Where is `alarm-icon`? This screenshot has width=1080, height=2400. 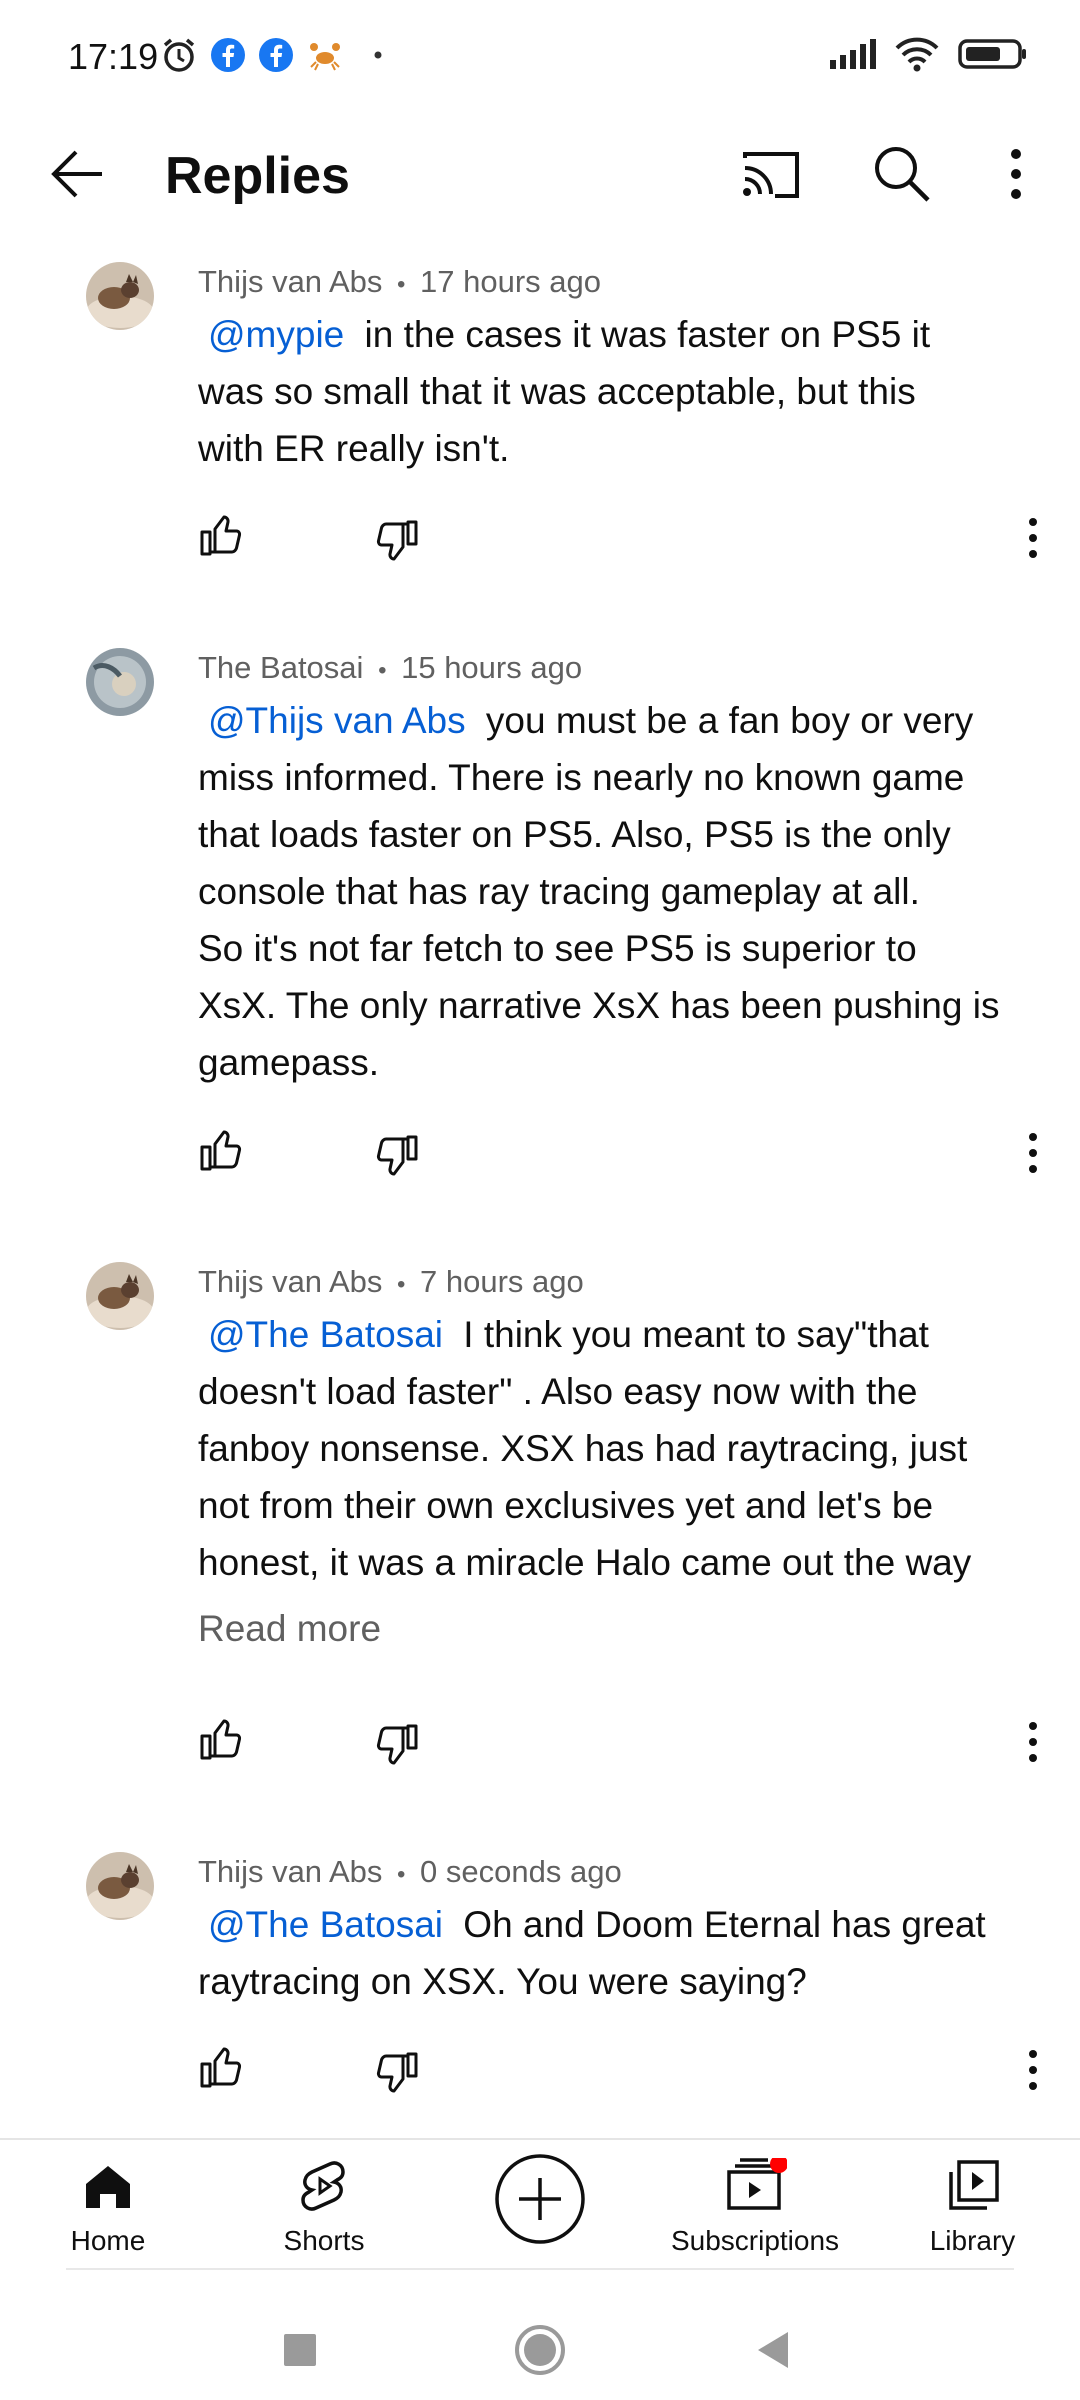
alarm-icon is located at coordinates (179, 55).